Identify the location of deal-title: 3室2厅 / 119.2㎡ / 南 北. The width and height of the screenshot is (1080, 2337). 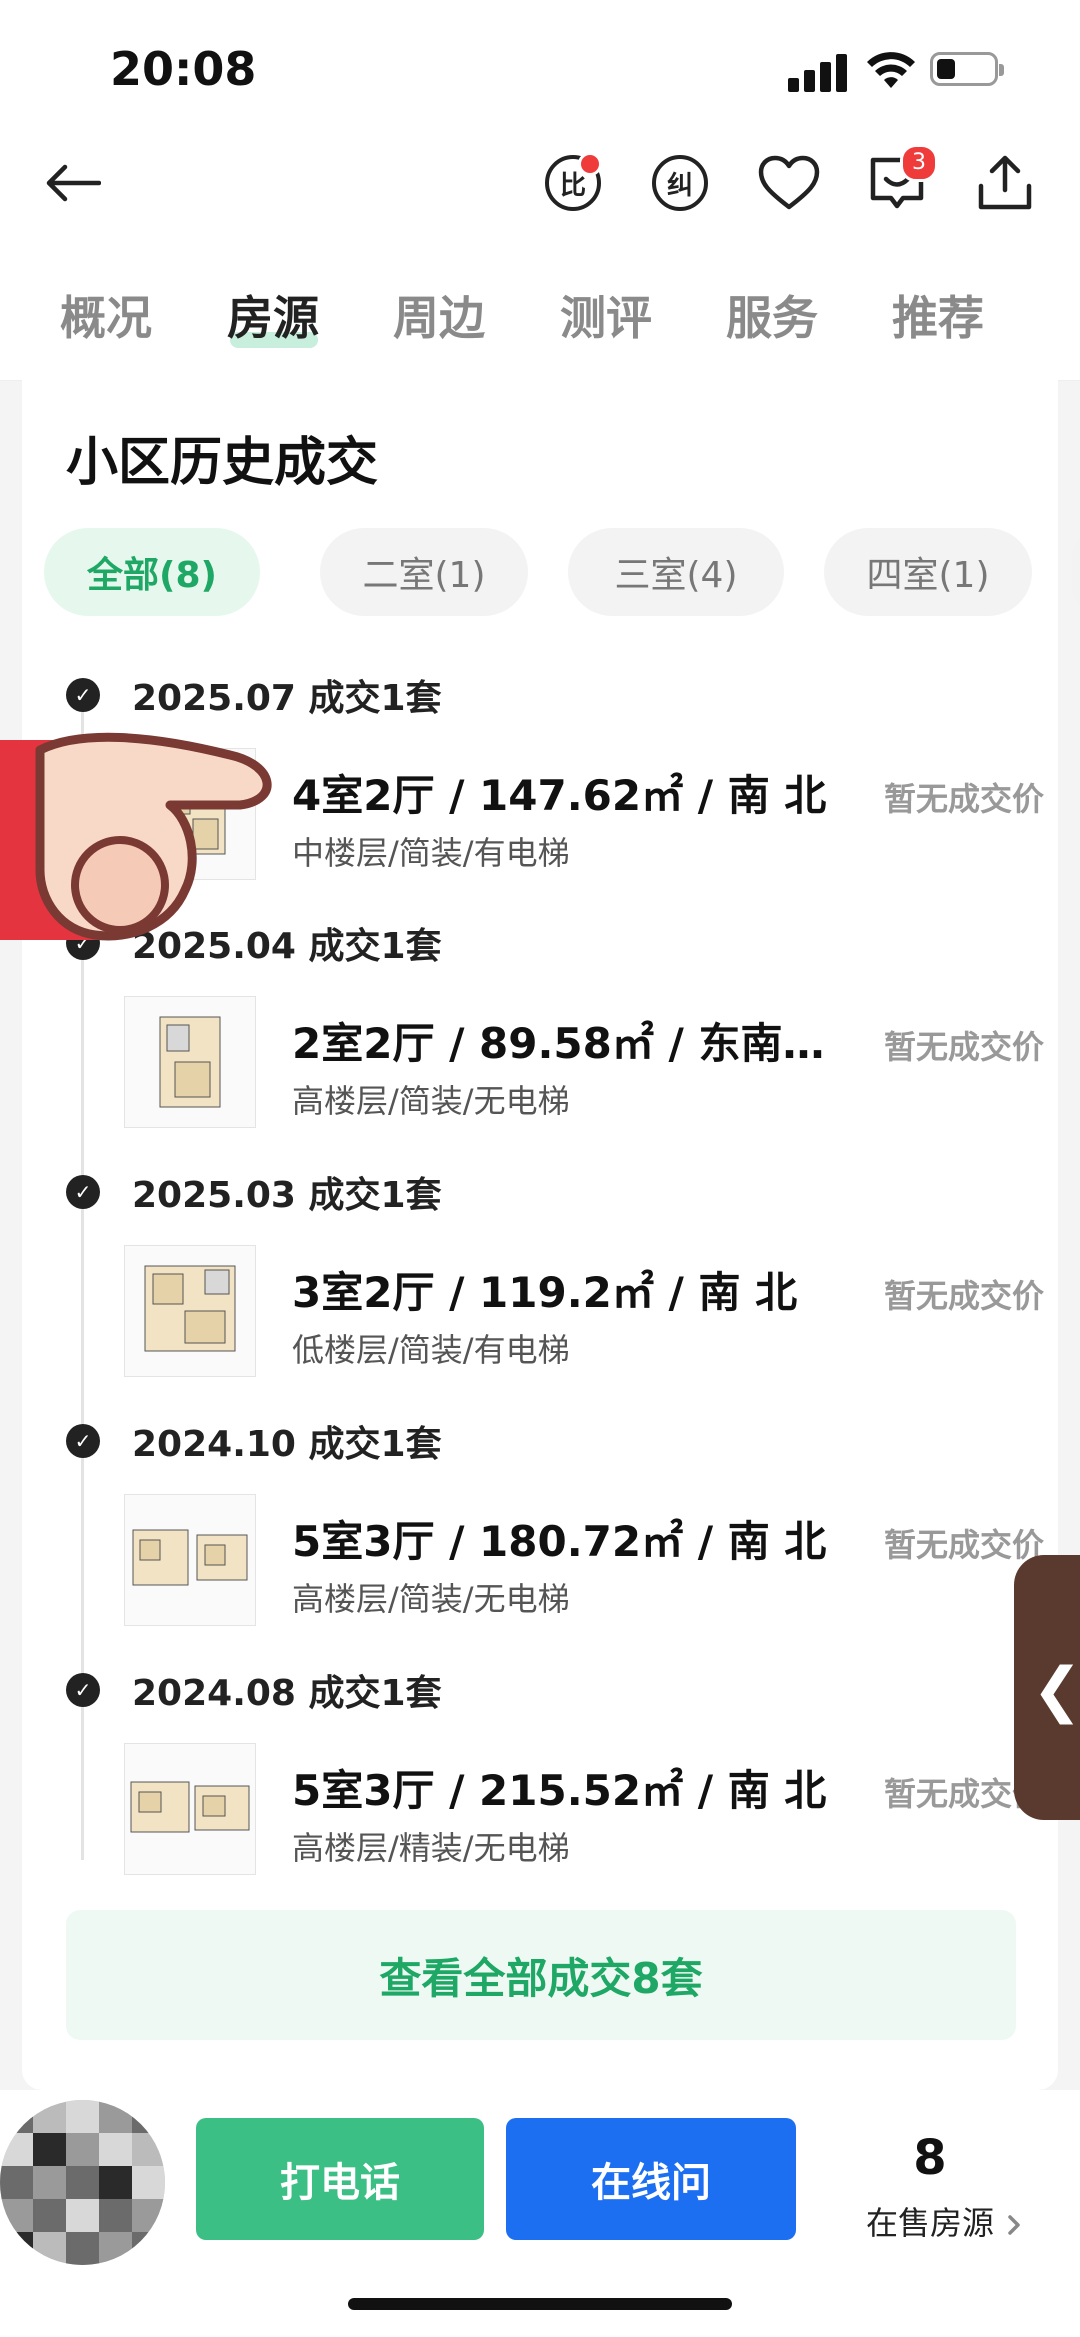
(545, 1292).